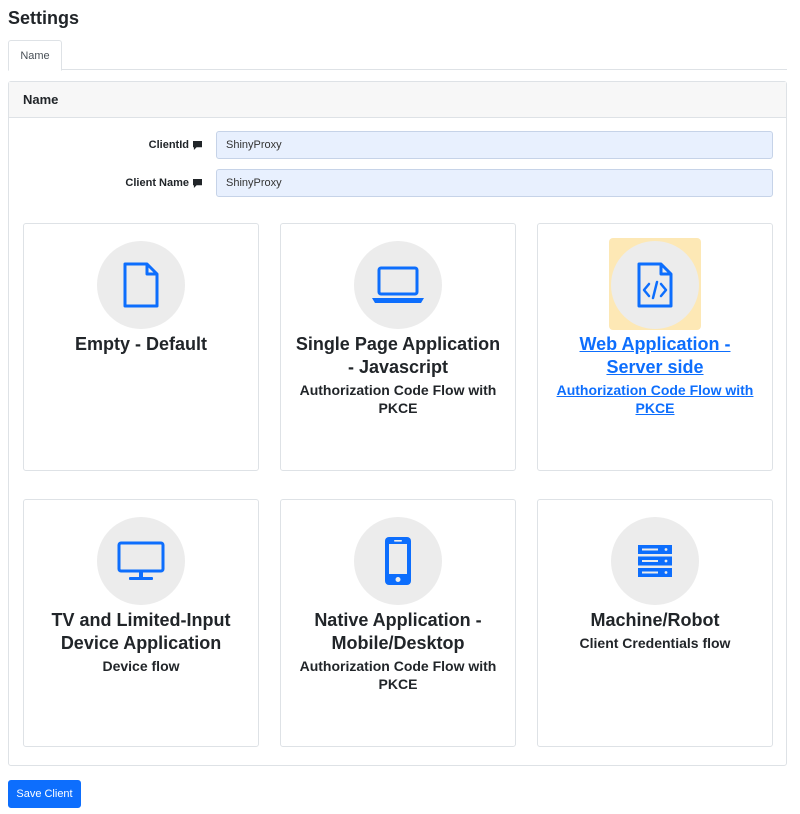 This screenshot has height=814, width=800. What do you see at coordinates (655, 285) in the screenshot?
I see `file-code-icon` at bounding box center [655, 285].